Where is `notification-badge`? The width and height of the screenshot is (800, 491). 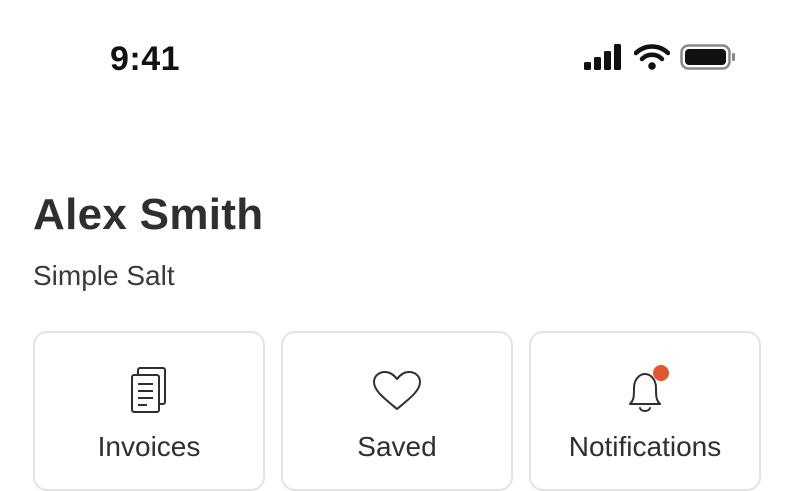 notification-badge is located at coordinates (661, 373).